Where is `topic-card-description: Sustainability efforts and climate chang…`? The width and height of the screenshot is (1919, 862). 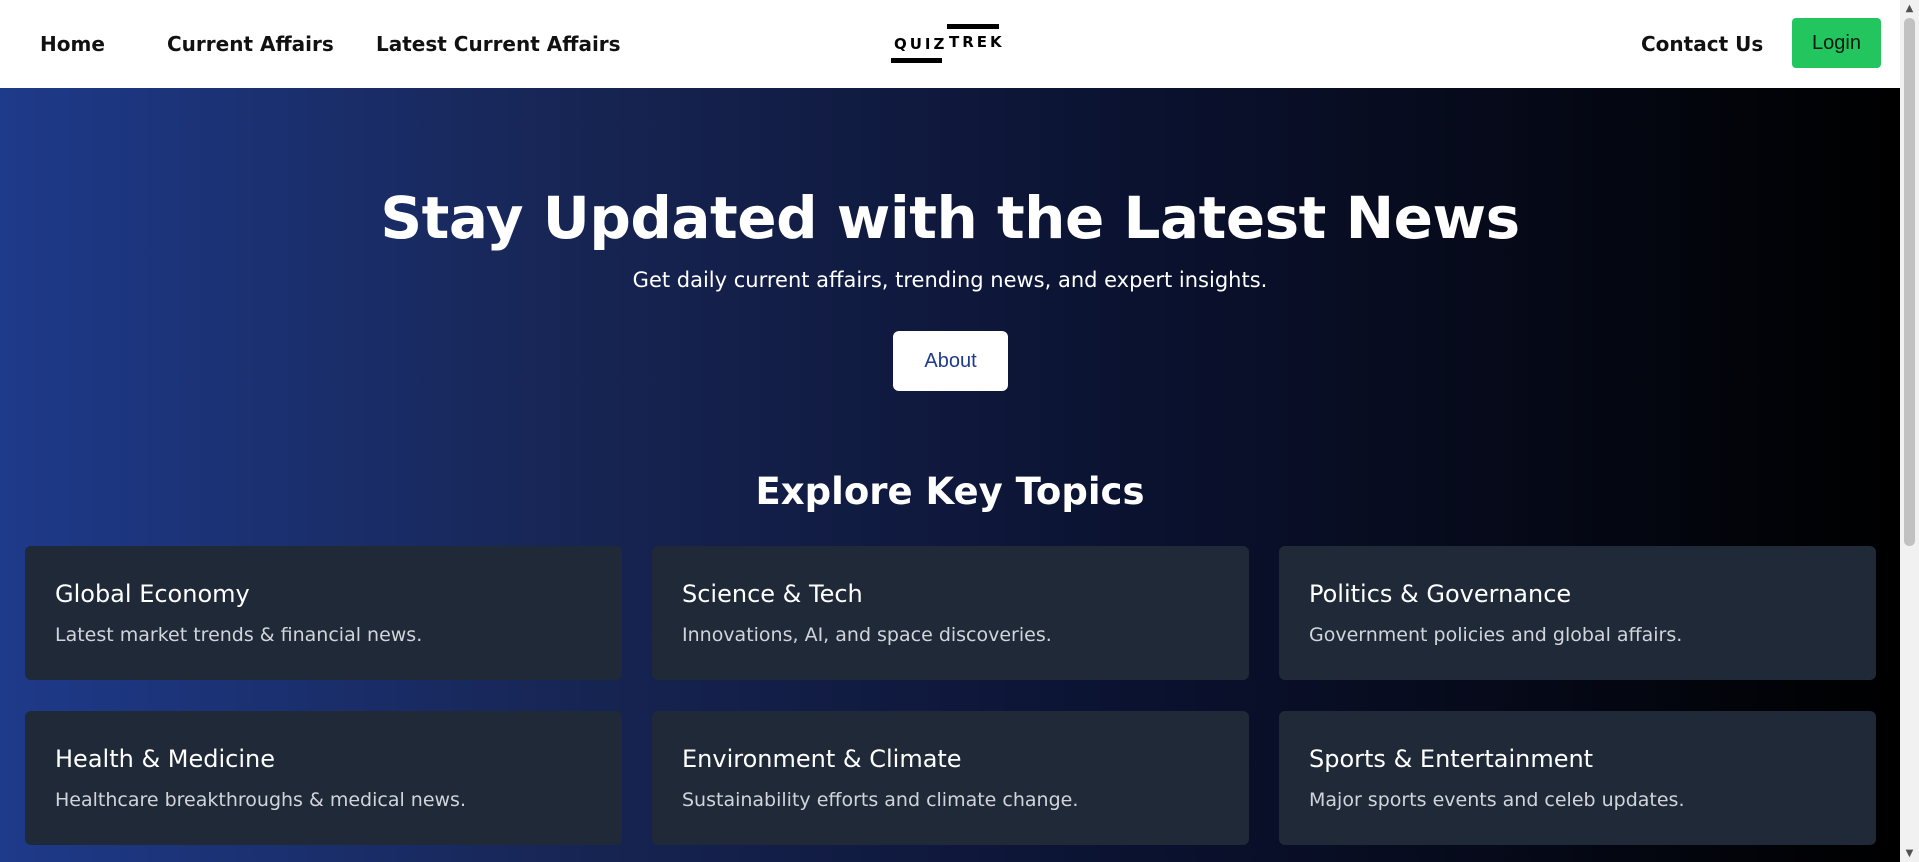 topic-card-description: Sustainability efforts and climate chang… is located at coordinates (880, 800).